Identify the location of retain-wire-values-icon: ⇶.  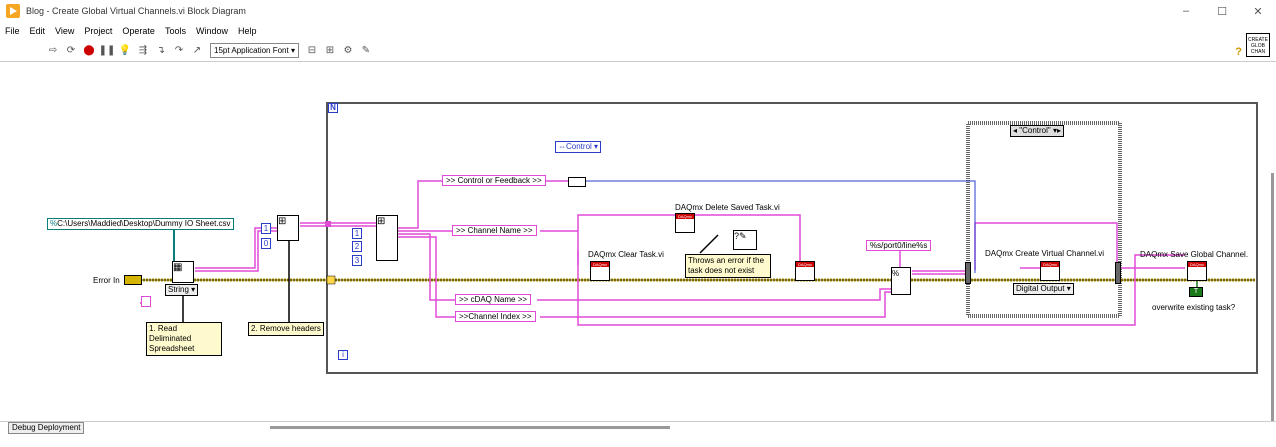
(143, 51).